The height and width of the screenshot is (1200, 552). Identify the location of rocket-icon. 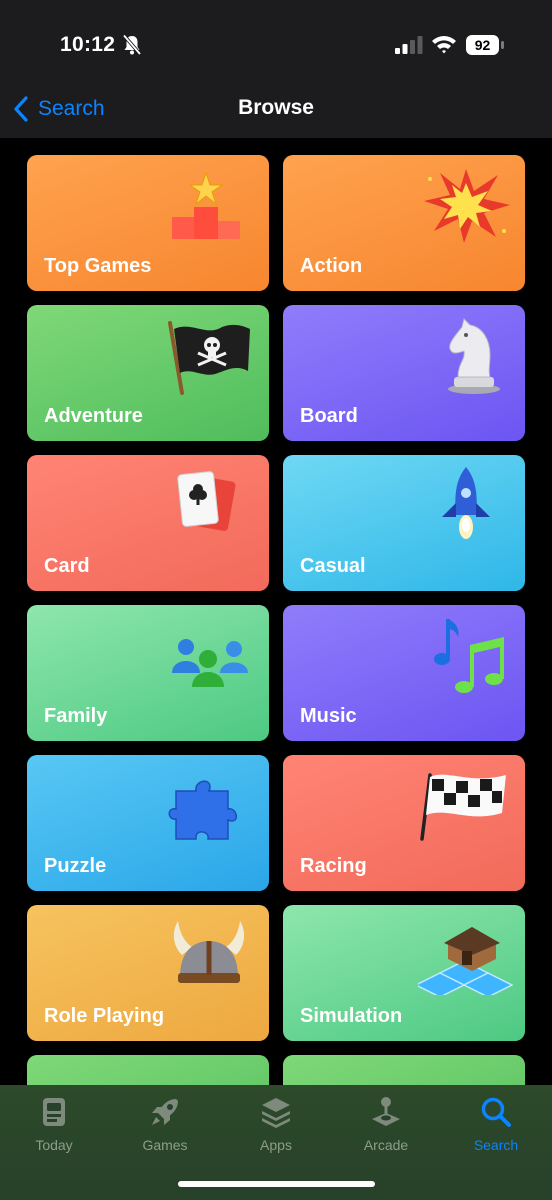
(466, 503).